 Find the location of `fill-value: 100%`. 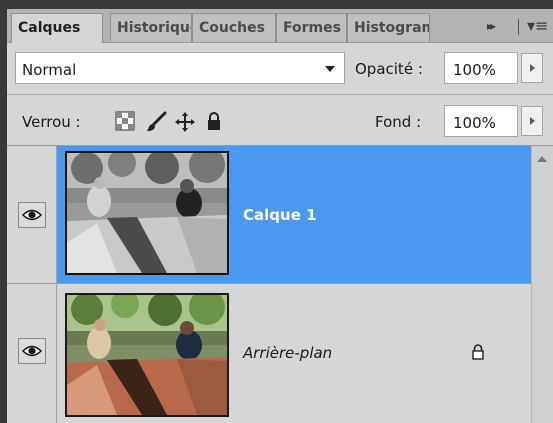

fill-value: 100% is located at coordinates (474, 123).